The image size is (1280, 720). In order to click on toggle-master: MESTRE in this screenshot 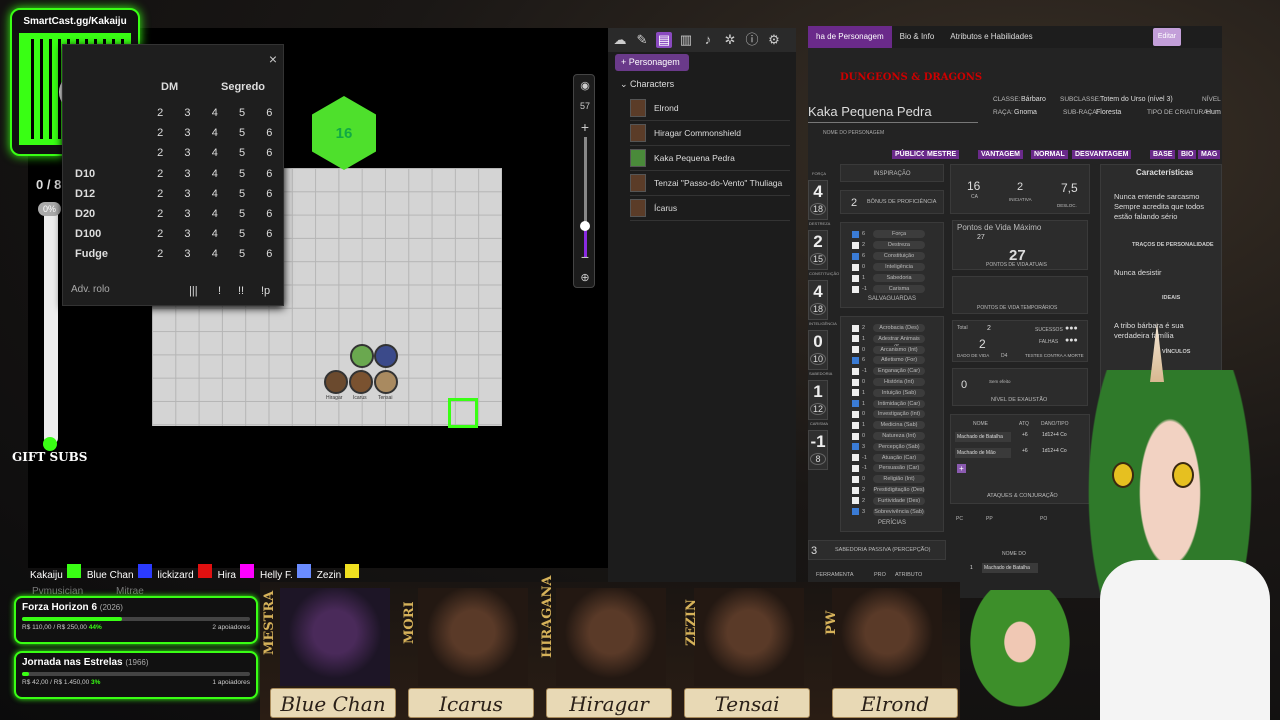, I will do `click(942, 154)`.